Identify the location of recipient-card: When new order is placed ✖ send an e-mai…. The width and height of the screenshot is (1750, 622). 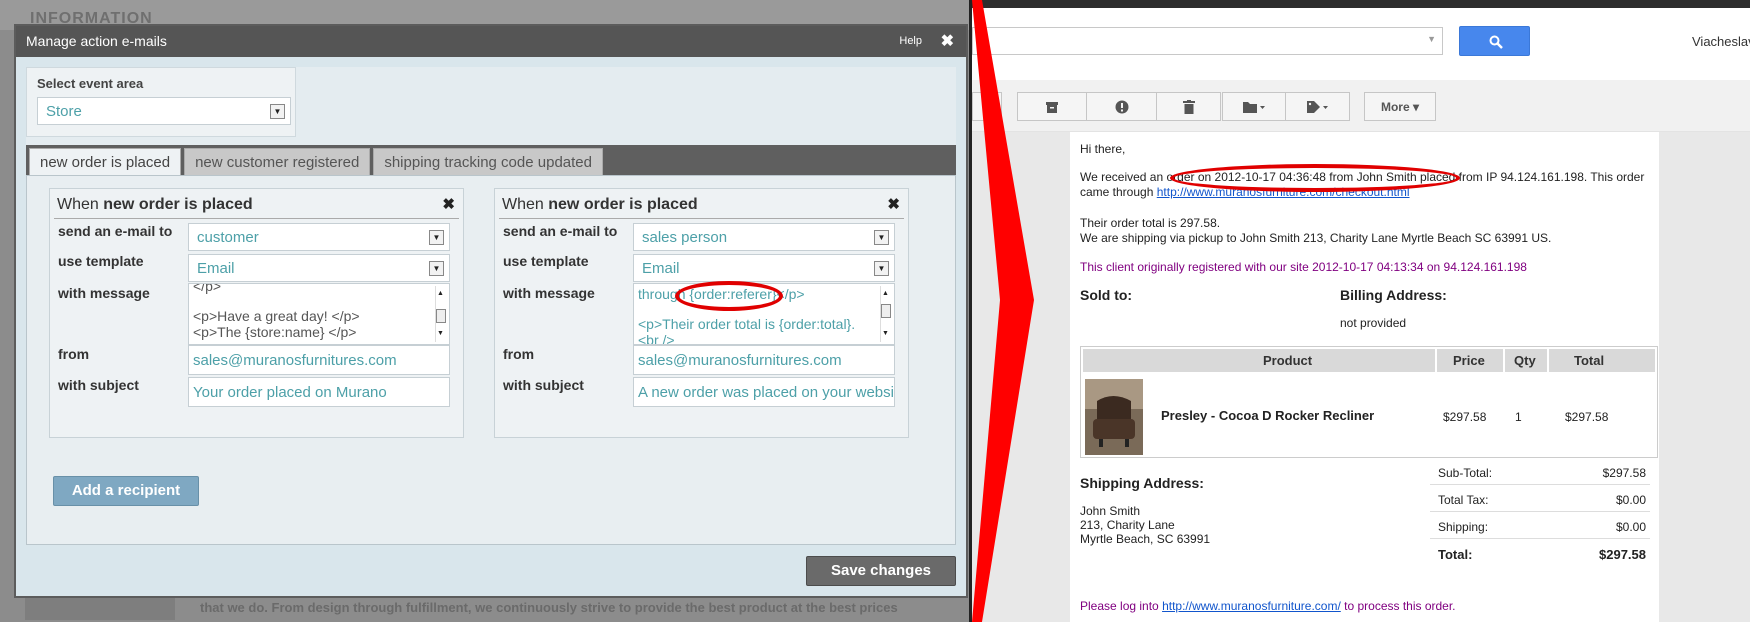
(256, 313).